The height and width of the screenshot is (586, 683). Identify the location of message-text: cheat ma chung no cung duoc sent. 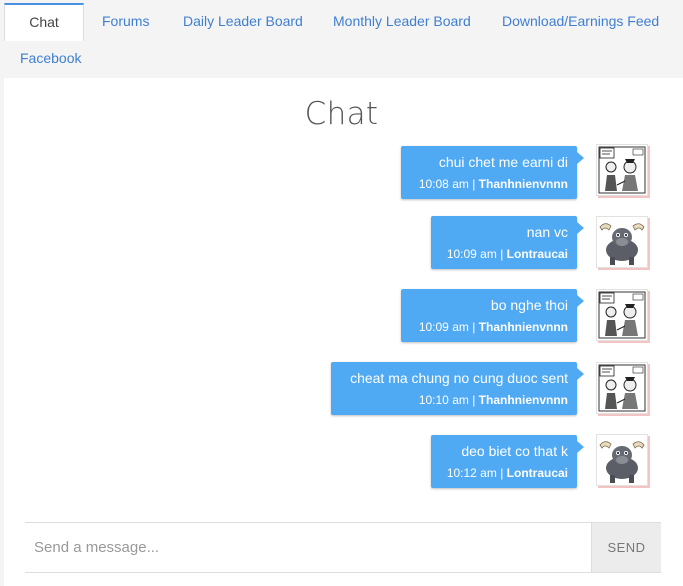
(459, 378).